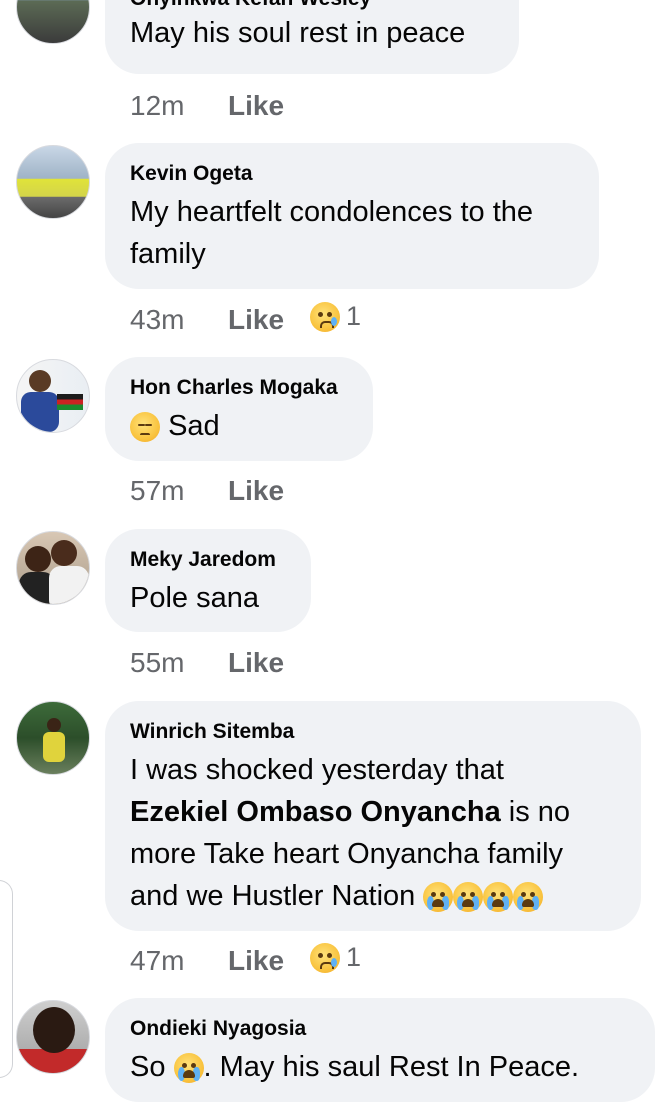 This screenshot has height=1113, width=672. What do you see at coordinates (315, 812) in the screenshot?
I see `mention-link: Ezekiel Ombaso Onyancha` at bounding box center [315, 812].